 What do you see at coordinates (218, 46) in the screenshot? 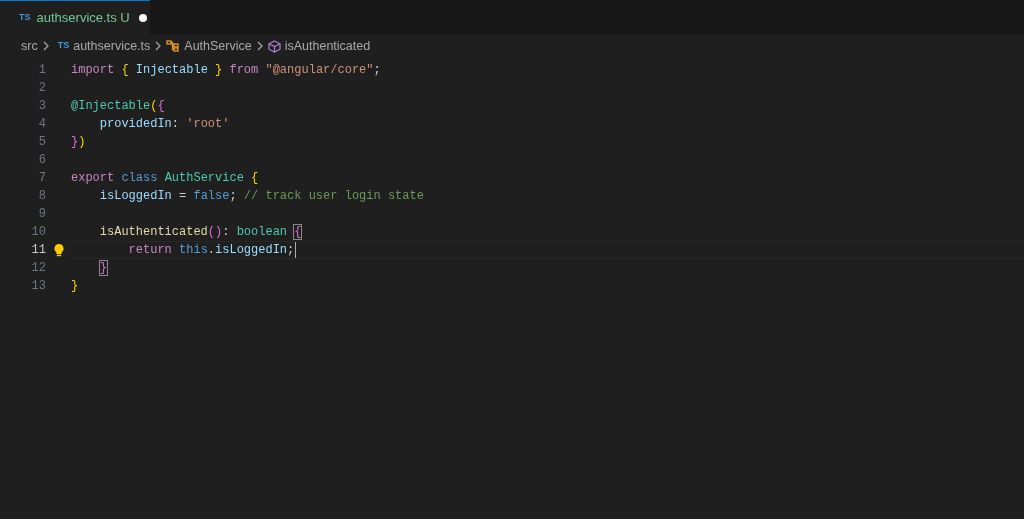
I see `breadcrumb-item: AuthService` at bounding box center [218, 46].